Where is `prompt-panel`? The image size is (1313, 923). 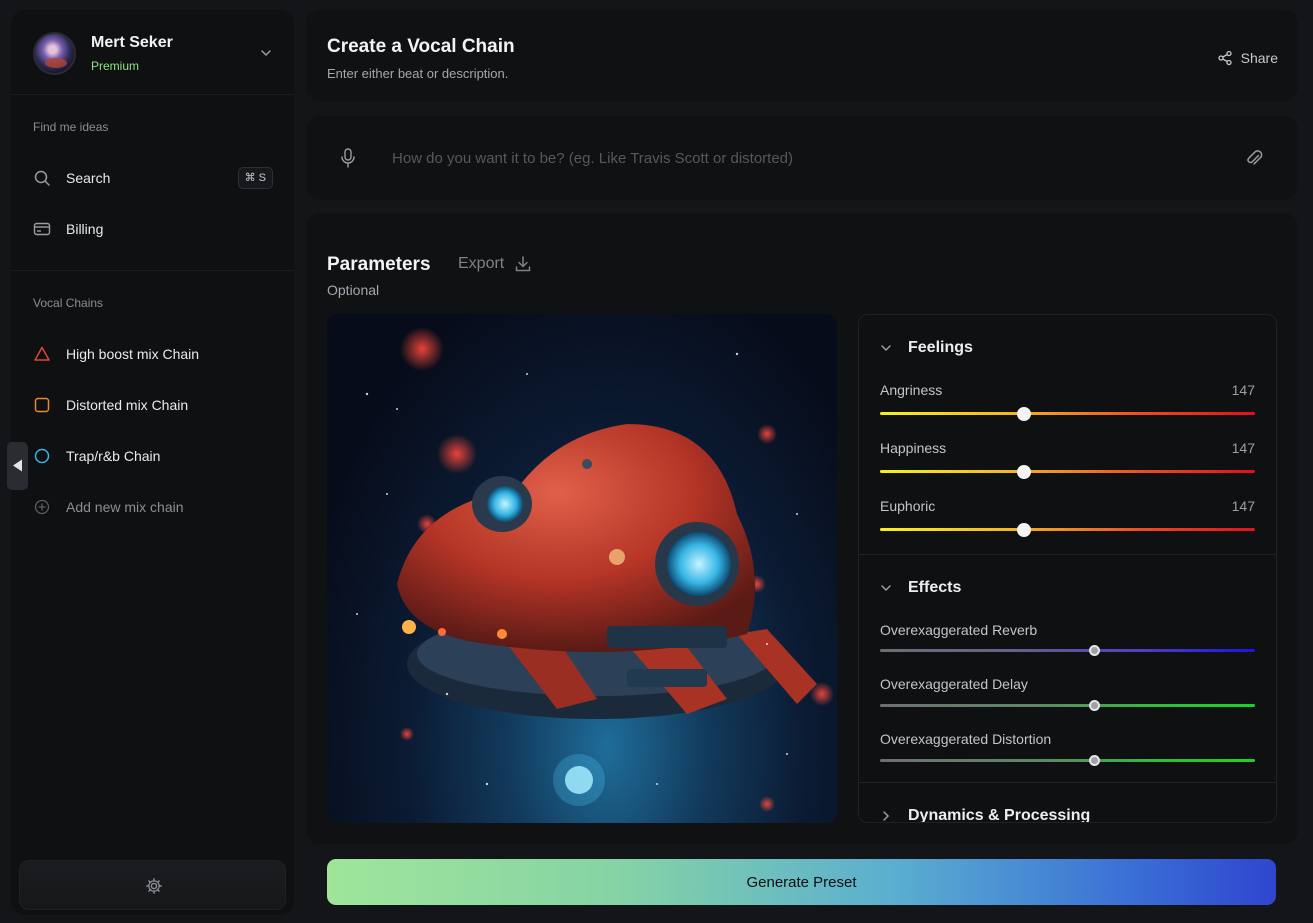
prompt-panel is located at coordinates (802, 158).